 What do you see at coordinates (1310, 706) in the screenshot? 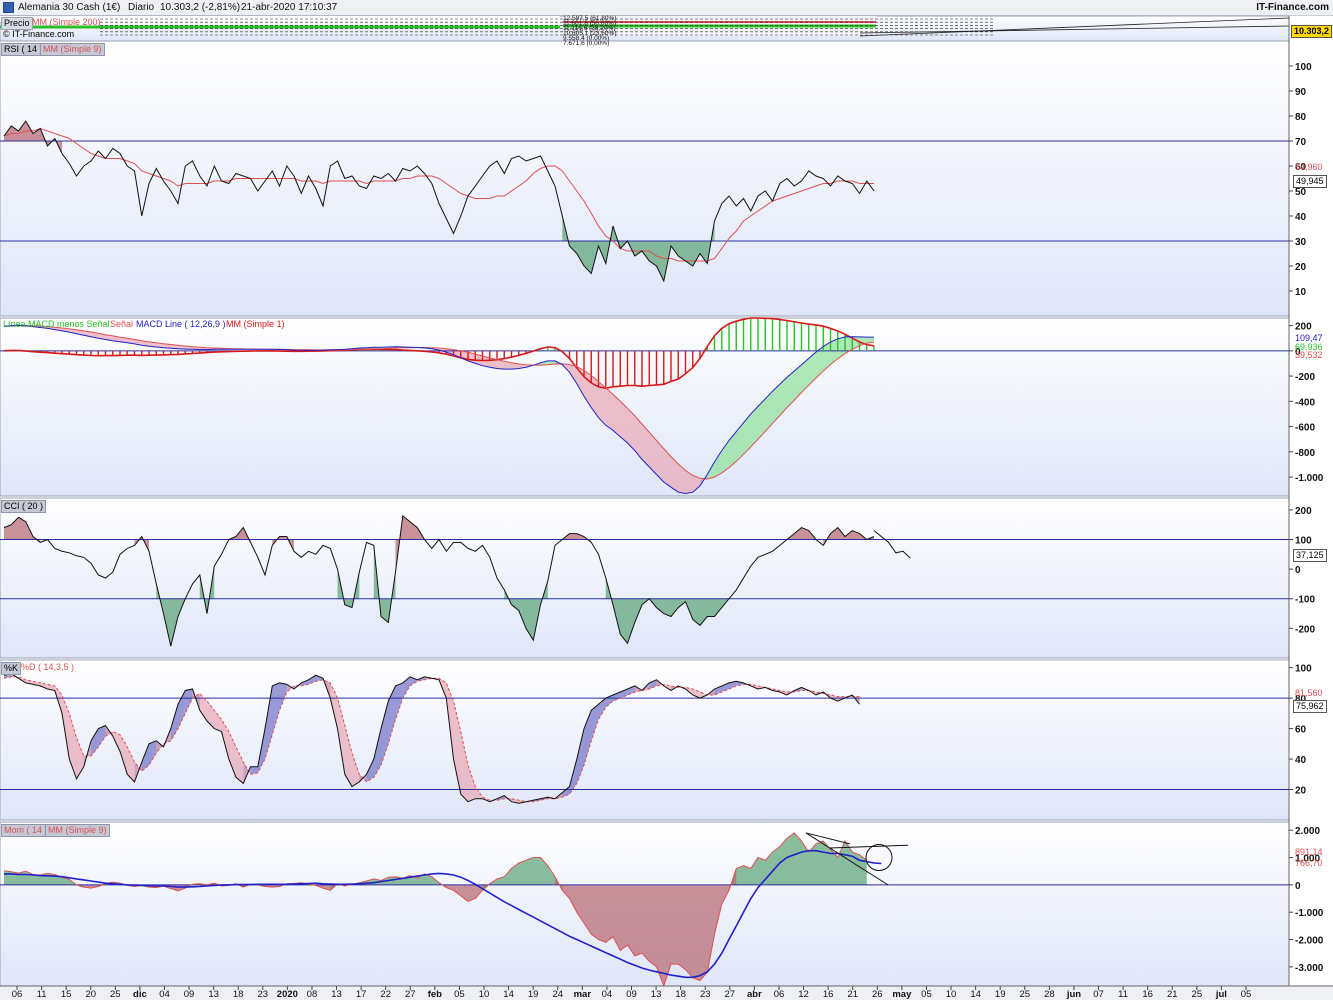
I see `stoch-k-last: 75,962` at bounding box center [1310, 706].